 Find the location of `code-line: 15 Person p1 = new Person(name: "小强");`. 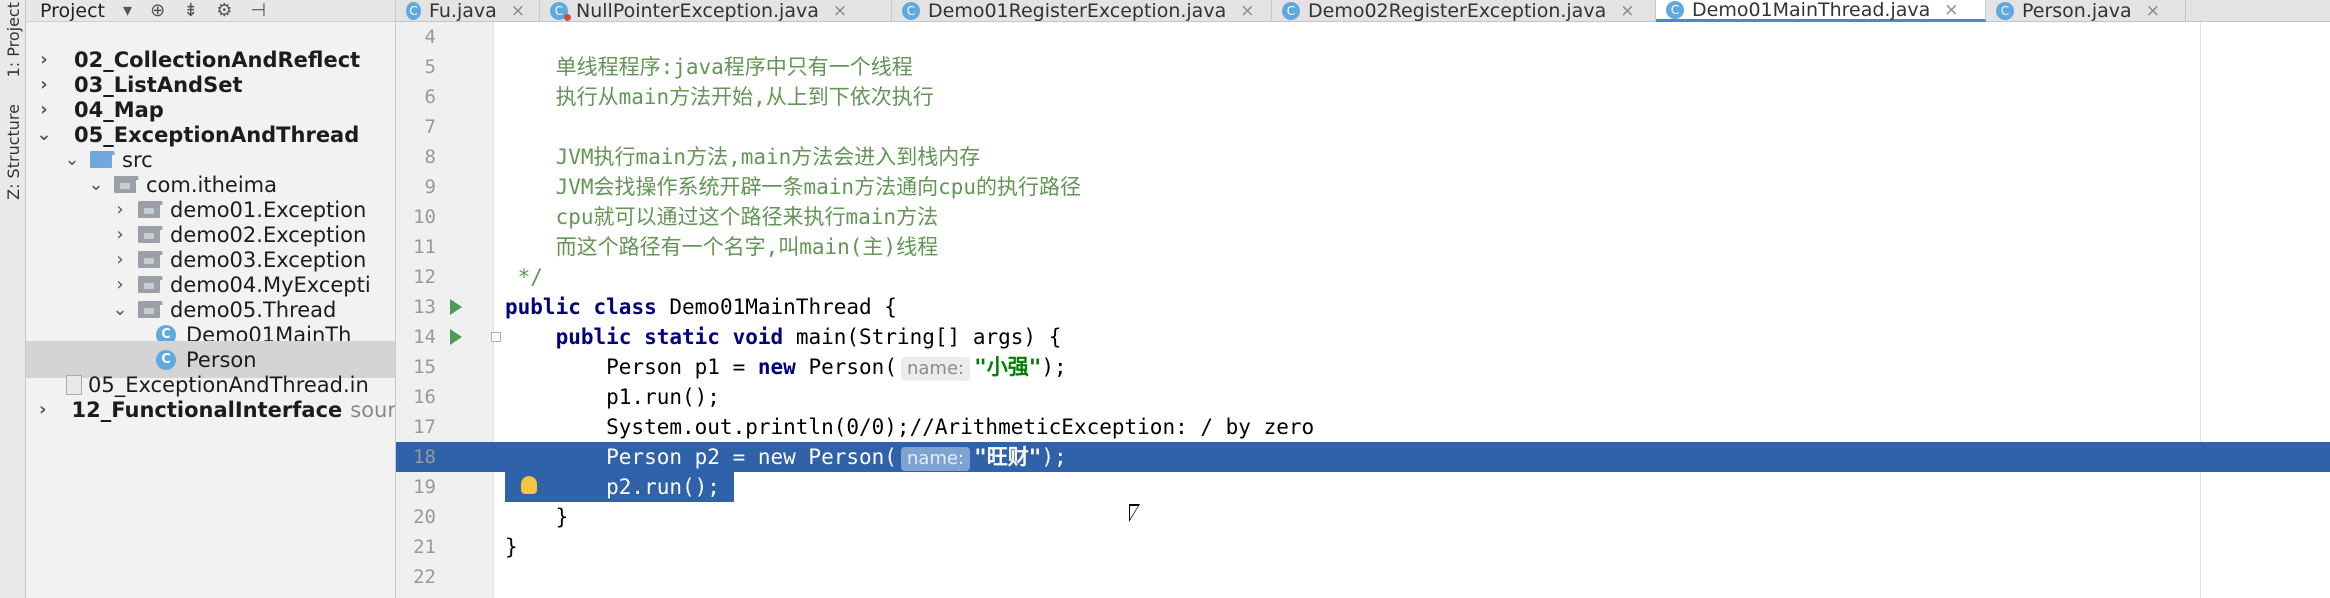

code-line: 15 Person p1 = new Person(name: "小强"); is located at coordinates (1363, 367).